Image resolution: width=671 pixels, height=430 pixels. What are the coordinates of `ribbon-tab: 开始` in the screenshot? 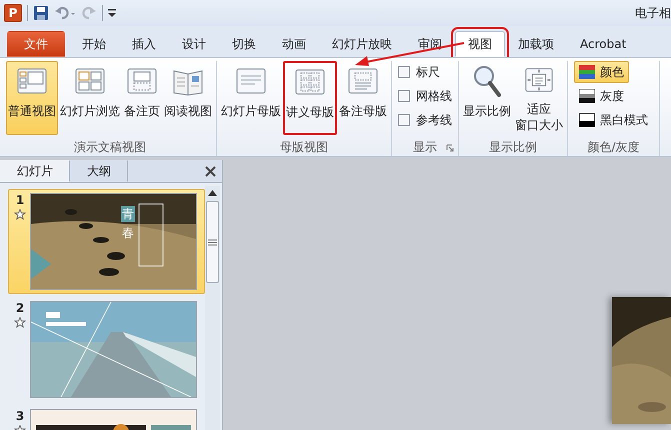 It's located at (94, 44).